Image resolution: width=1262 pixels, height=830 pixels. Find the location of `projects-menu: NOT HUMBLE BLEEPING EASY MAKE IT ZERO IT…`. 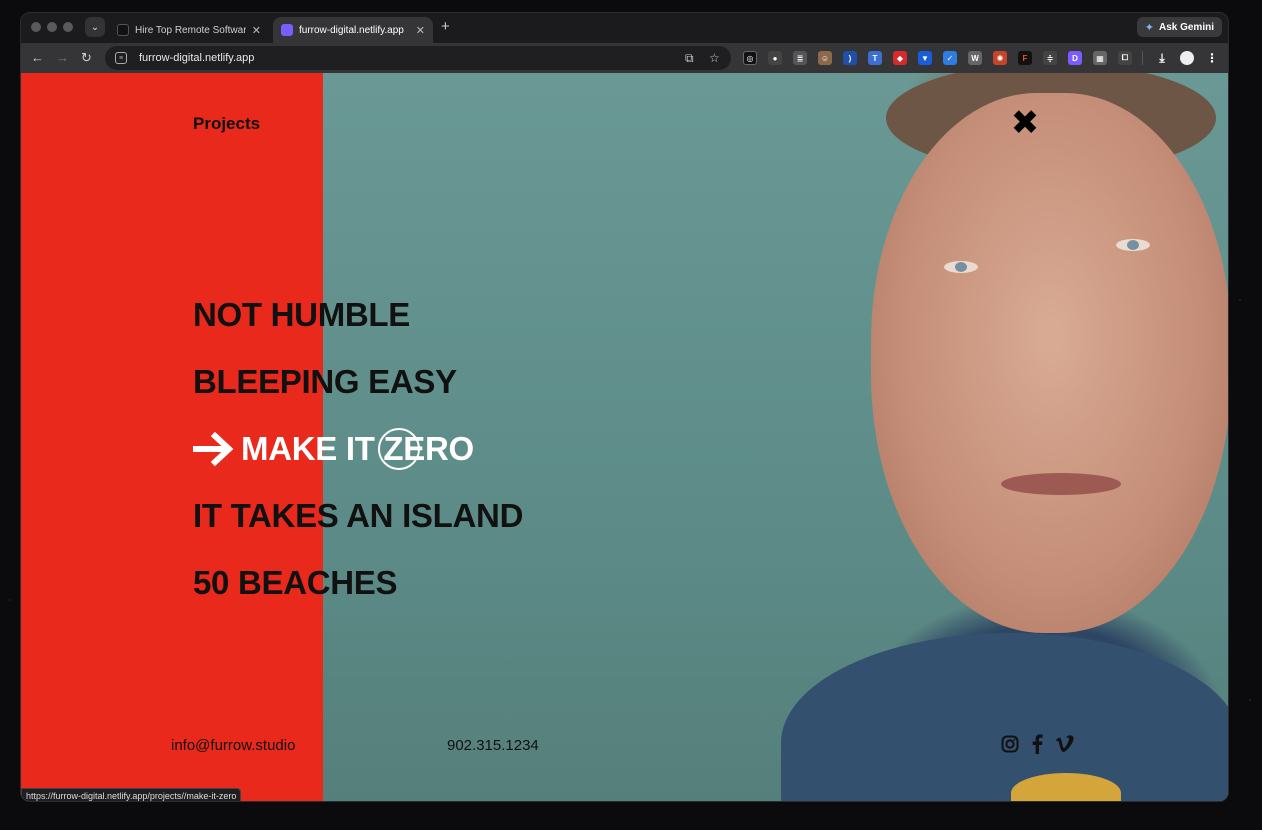

projects-menu: NOT HUMBLE BLEEPING EASY MAKE IT ZERO IT… is located at coordinates (358, 448).